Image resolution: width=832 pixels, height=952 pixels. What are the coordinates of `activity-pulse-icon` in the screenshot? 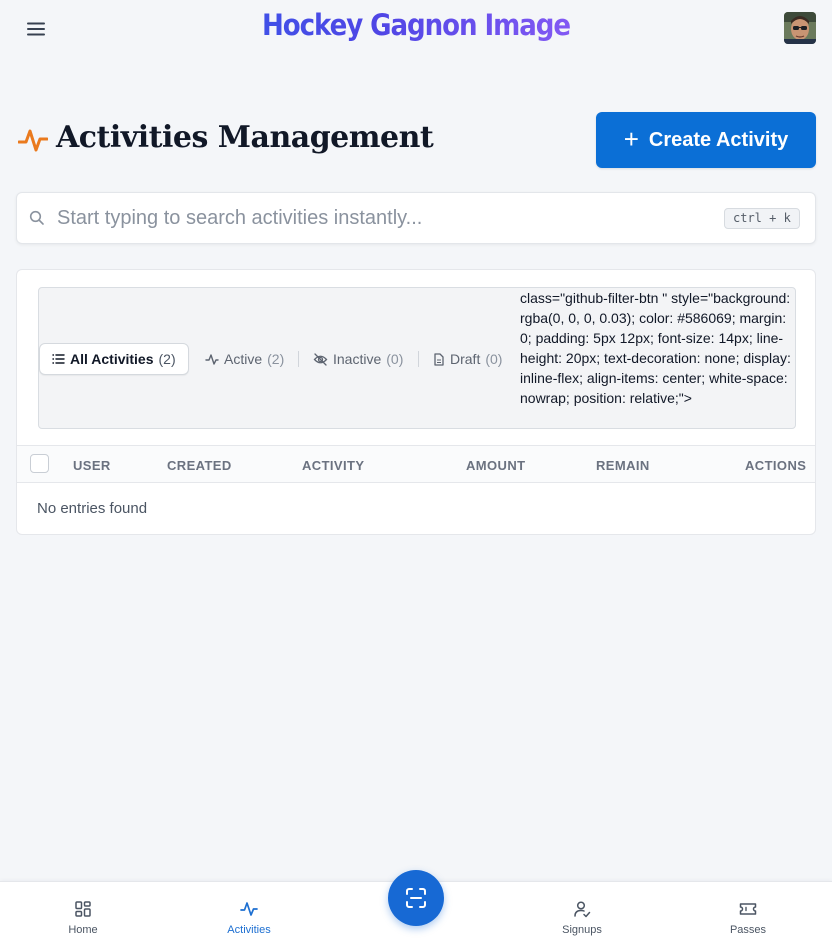 It's located at (33, 140).